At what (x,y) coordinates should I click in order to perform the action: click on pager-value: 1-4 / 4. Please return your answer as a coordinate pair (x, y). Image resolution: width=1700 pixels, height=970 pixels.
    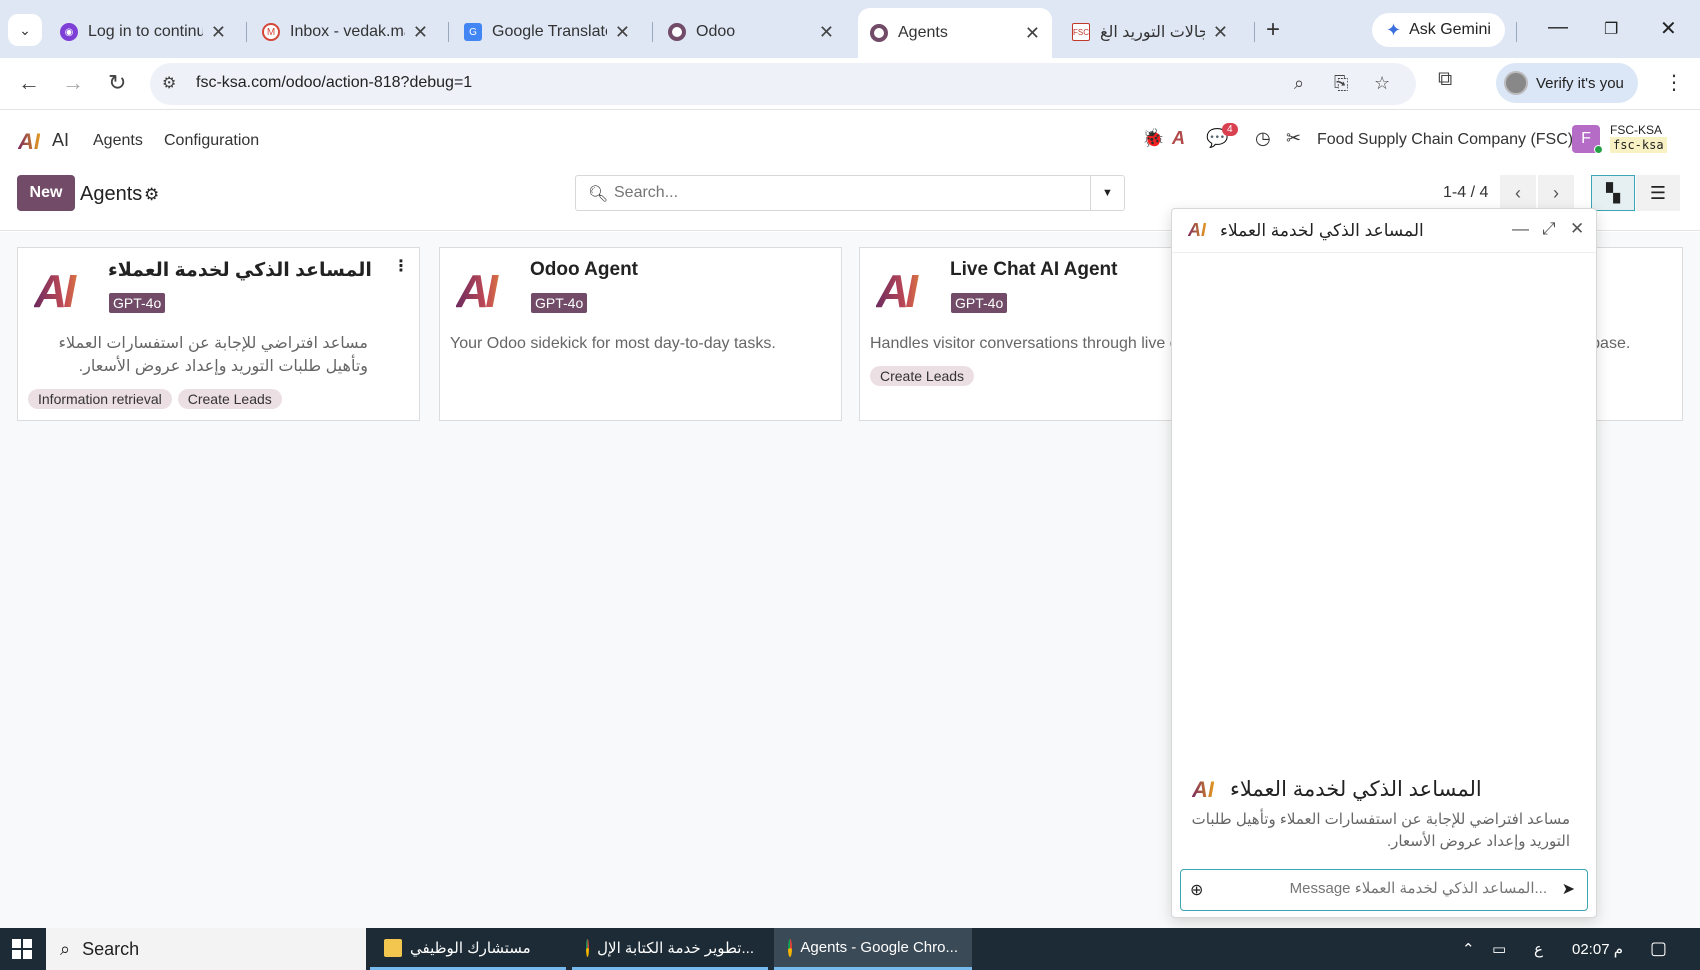
    Looking at the image, I should click on (1465, 193).